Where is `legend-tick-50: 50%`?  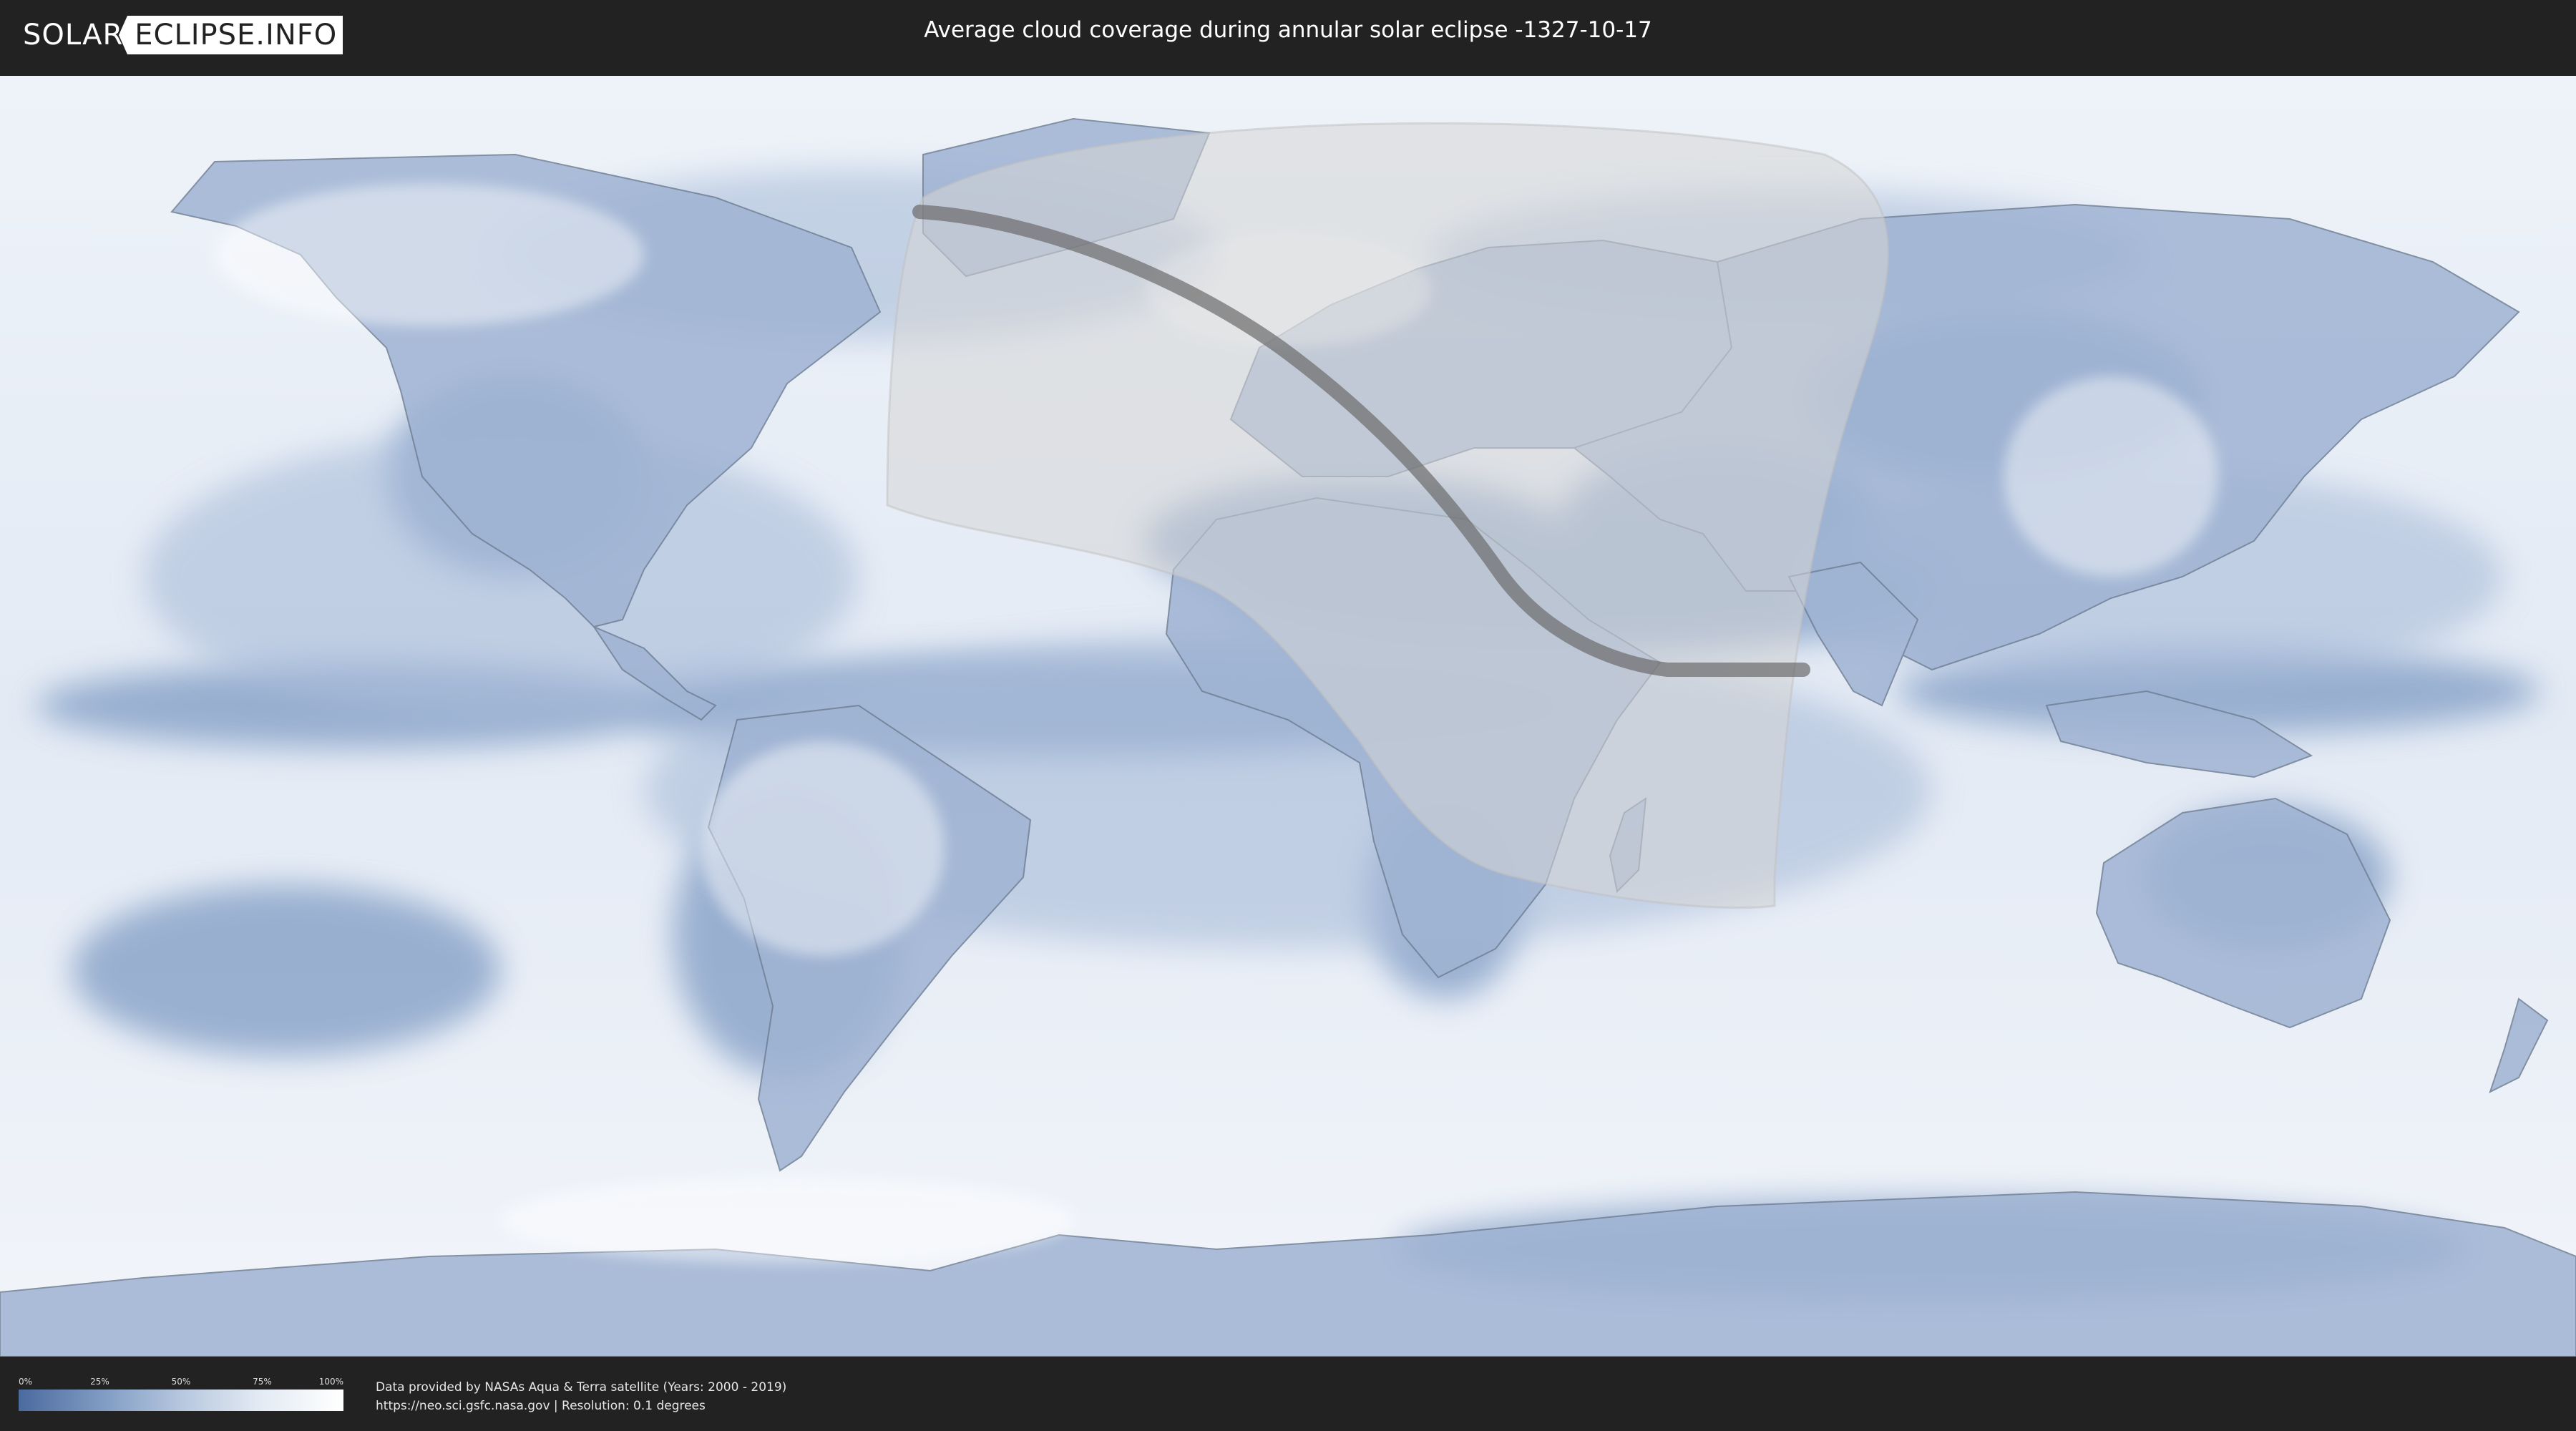
legend-tick-50: 50% is located at coordinates (181, 1382).